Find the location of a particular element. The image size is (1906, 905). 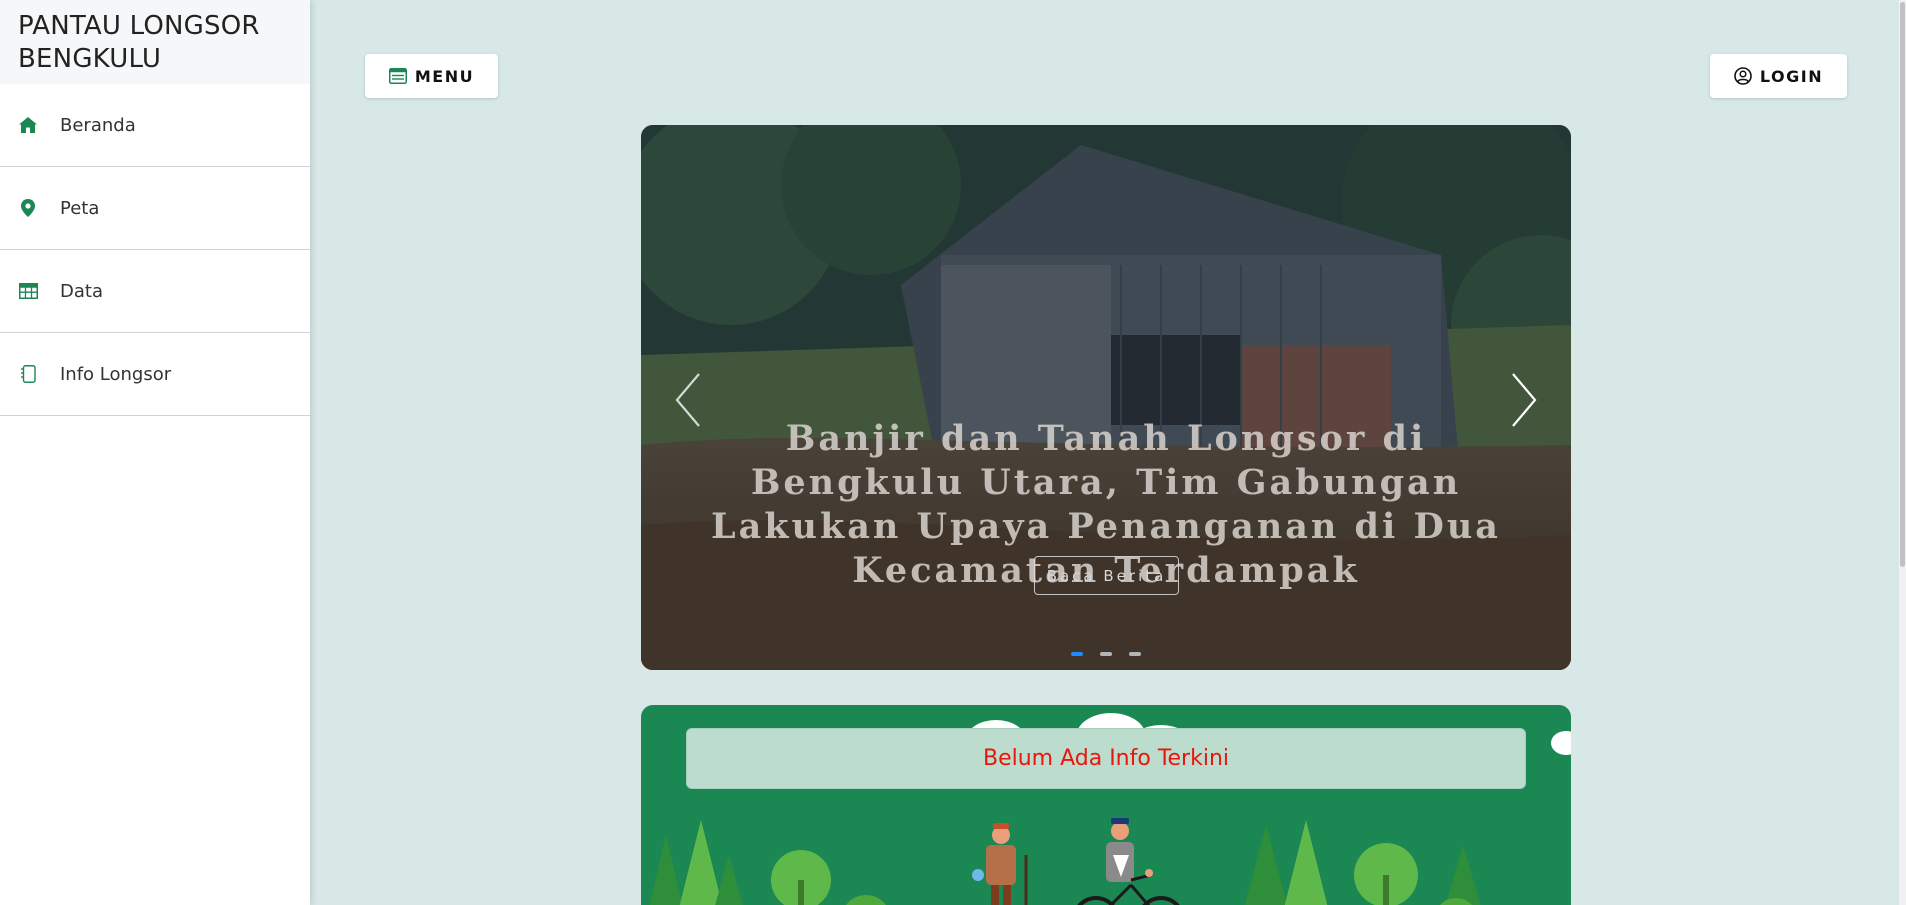

info-status-message: Belum Ada Info Terkini is located at coordinates (1106, 758).